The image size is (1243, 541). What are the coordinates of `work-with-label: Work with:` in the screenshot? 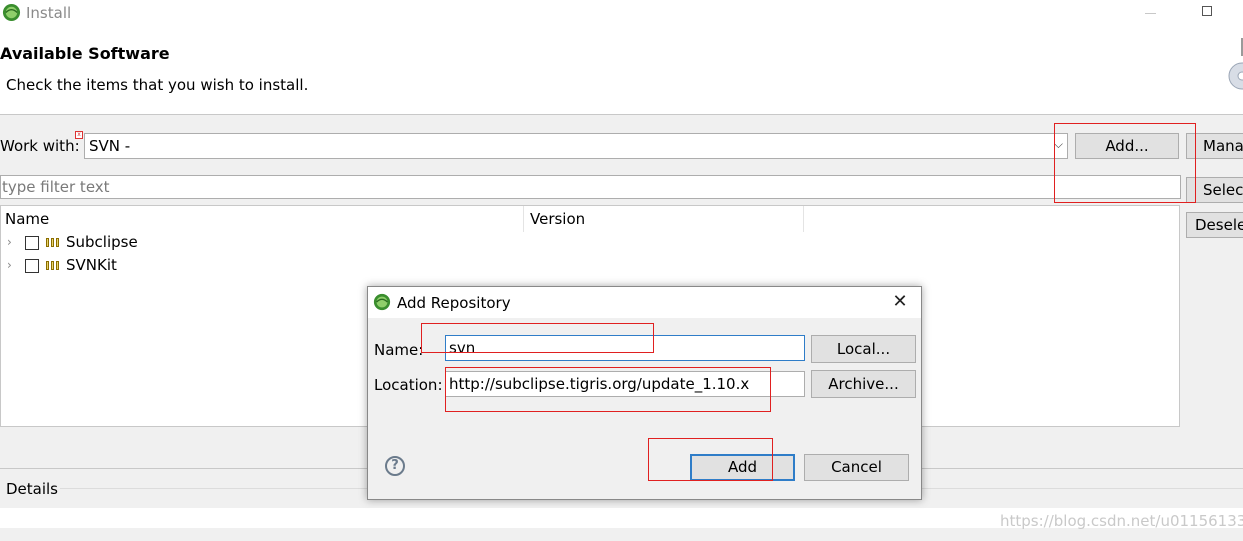 It's located at (40, 146).